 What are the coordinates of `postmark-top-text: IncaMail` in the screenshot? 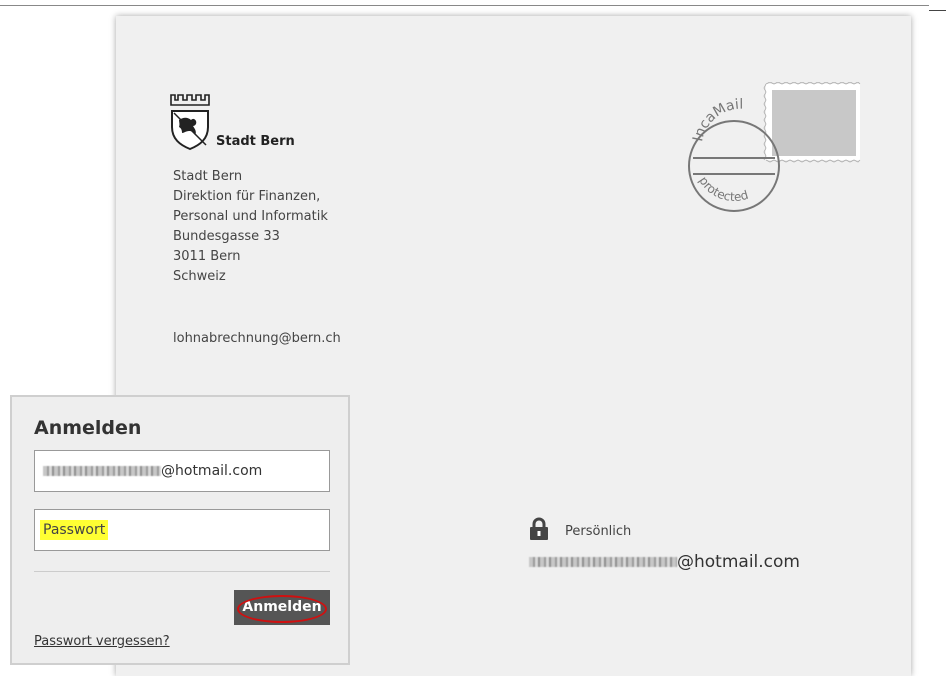 It's located at (716, 120).